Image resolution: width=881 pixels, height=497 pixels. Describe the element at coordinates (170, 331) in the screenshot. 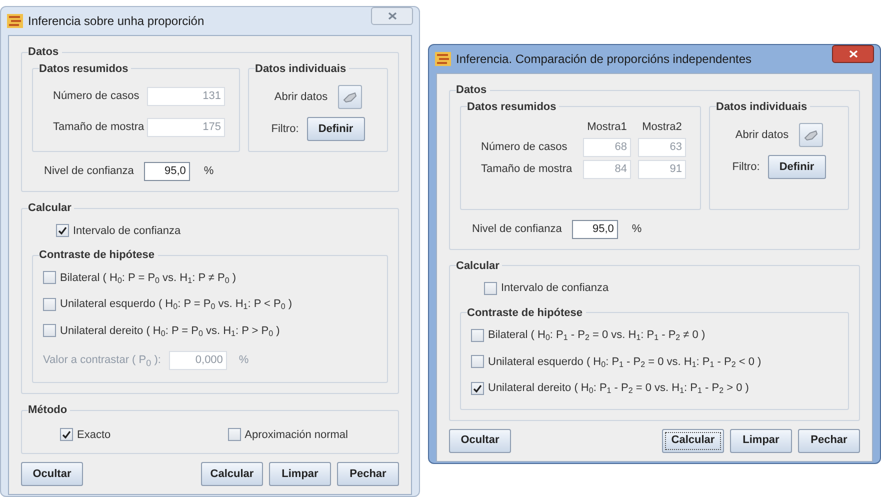

I see `checkbox-label: Unilateral dereito ( H$_{0}$: P = P$_{0}$ vs. H$_{1}$: P > P$_{0}$ )` at that location.